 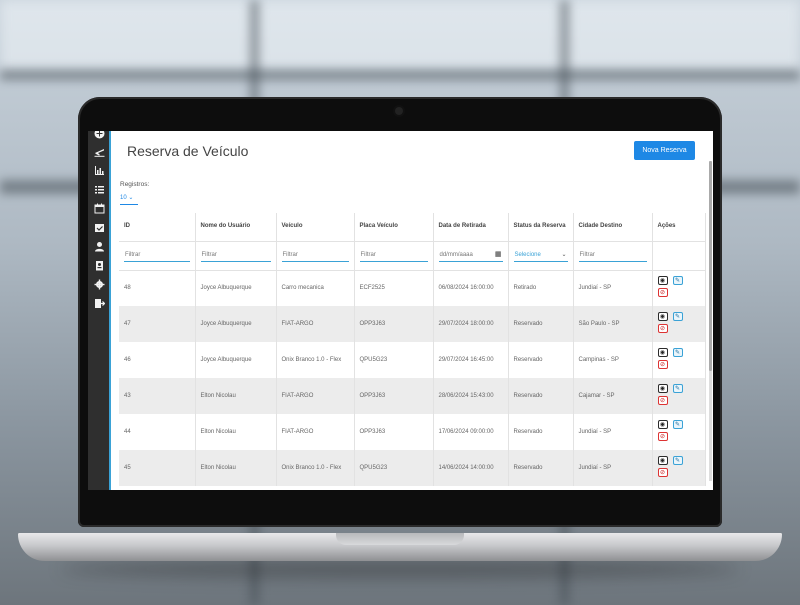 What do you see at coordinates (710, 266) in the screenshot?
I see `scrollbar-thumb` at bounding box center [710, 266].